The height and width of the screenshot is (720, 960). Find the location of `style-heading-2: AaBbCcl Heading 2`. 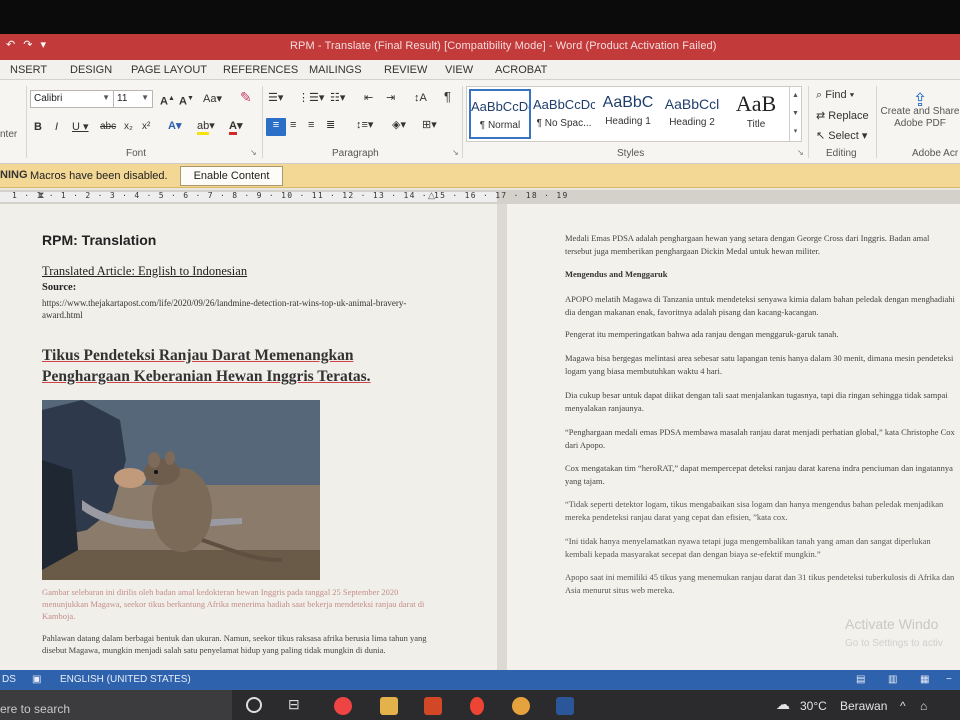

style-heading-2: AaBbCcl Heading 2 is located at coordinates (692, 114).